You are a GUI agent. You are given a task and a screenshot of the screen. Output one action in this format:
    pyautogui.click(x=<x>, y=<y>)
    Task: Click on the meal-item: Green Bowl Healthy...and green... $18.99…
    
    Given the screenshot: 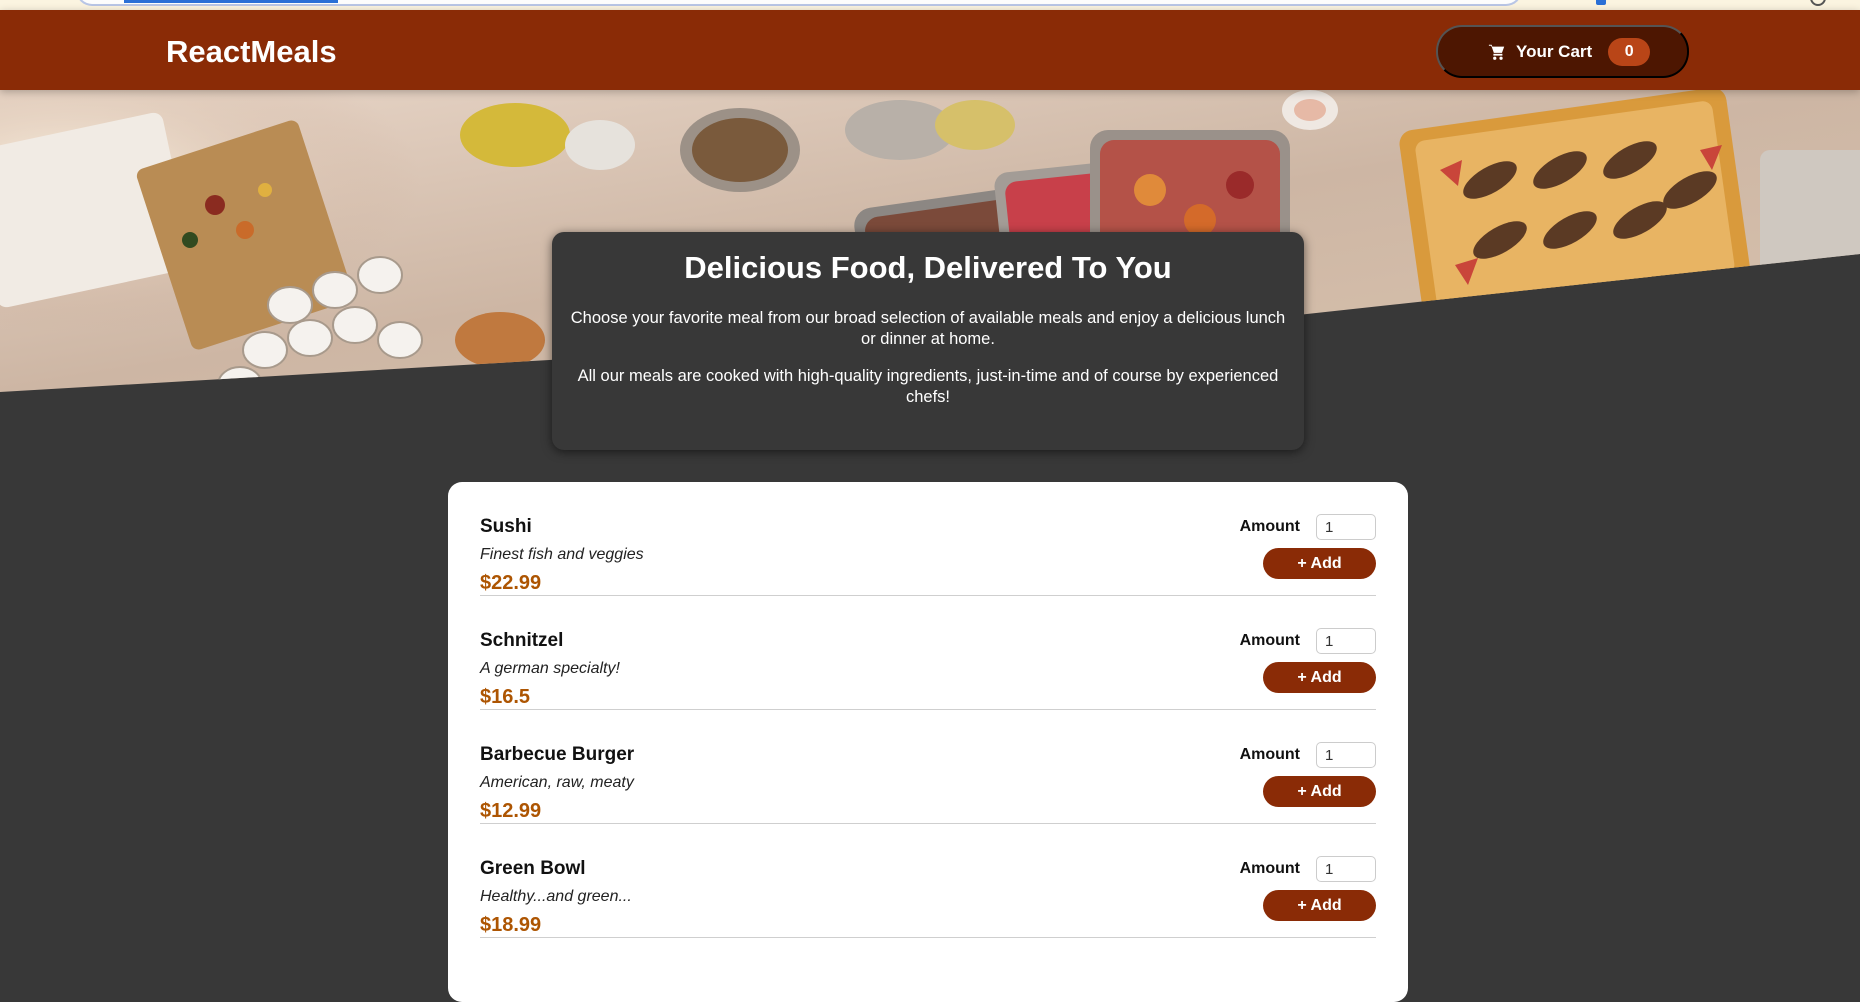 What is the action you would take?
    pyautogui.click(x=928, y=881)
    